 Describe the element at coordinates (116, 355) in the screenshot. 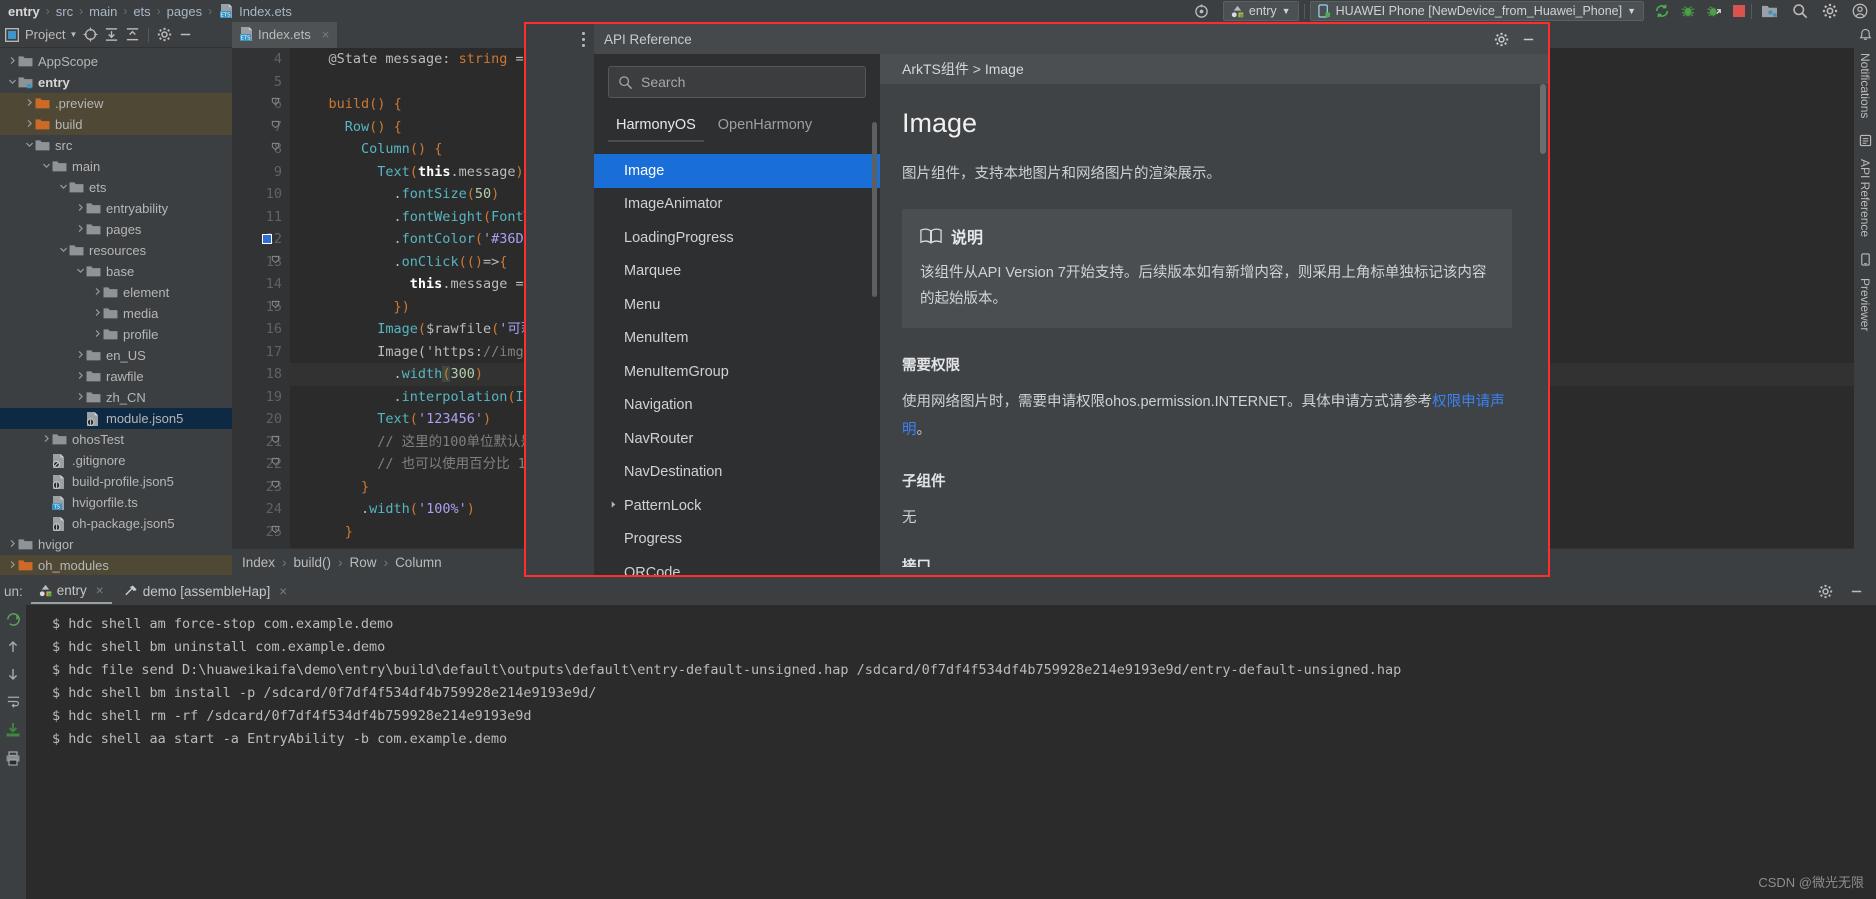

I see `tree-item-en-us: en_US` at that location.